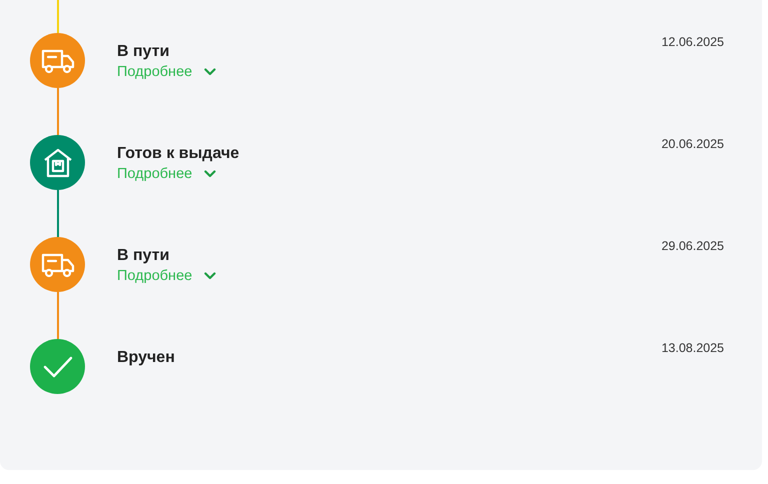  What do you see at coordinates (692, 246) in the screenshot?
I see `event-date: 29.06.2025` at bounding box center [692, 246].